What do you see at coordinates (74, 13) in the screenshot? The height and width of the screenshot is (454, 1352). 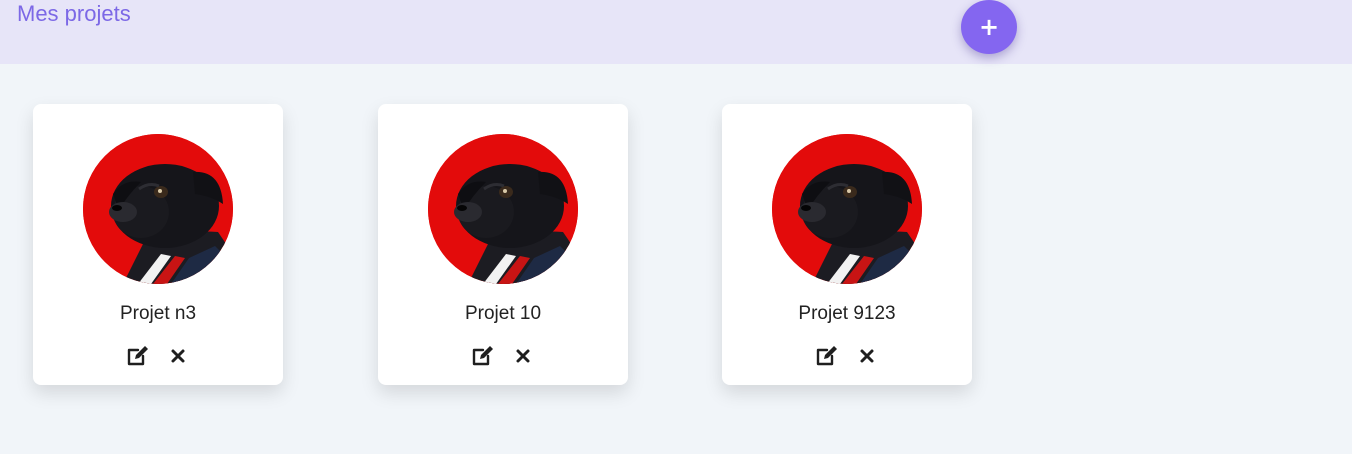 I see `page-title: Mes projets` at bounding box center [74, 13].